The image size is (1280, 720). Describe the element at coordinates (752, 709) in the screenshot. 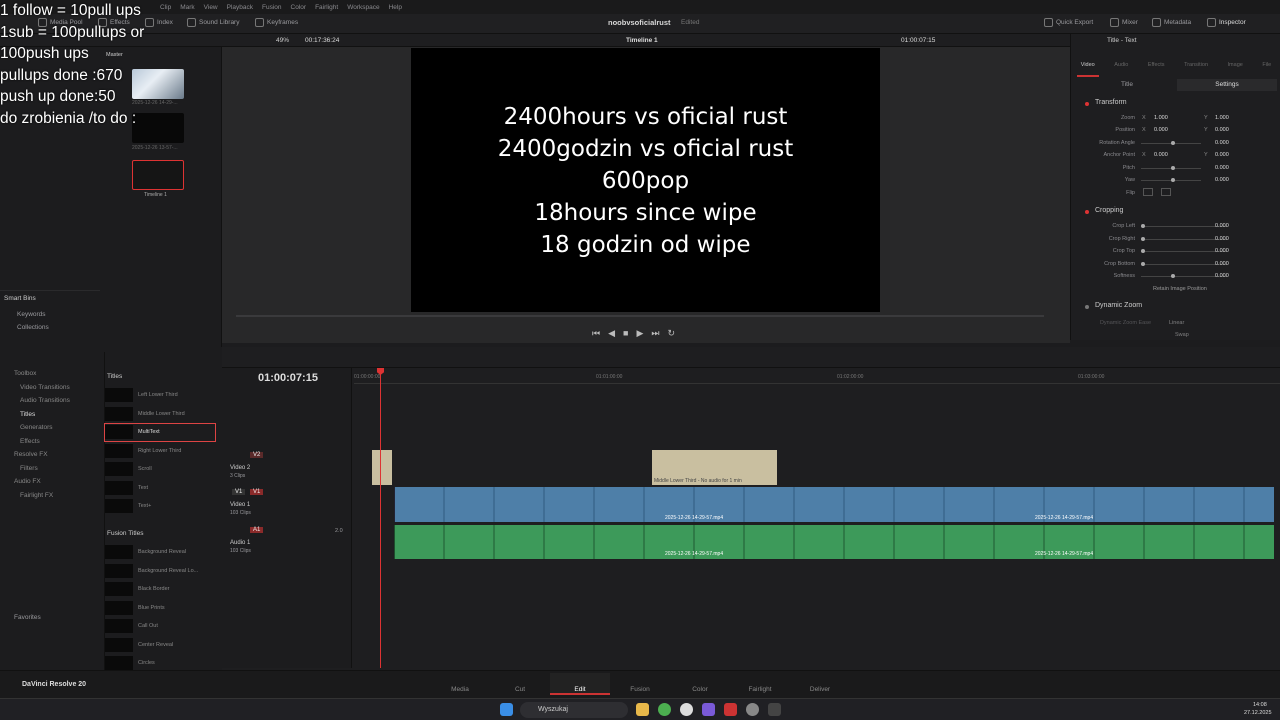

I see `steam-icon` at that location.